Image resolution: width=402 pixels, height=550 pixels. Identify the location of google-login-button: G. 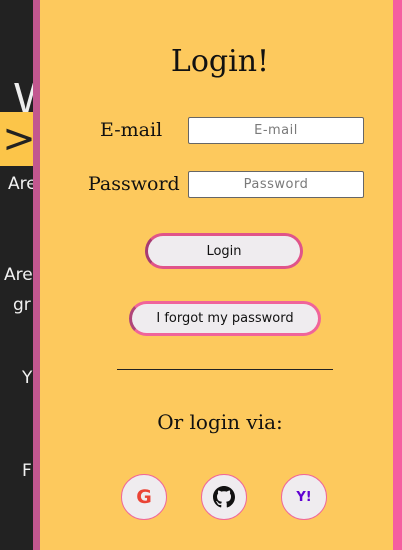
(144, 497).